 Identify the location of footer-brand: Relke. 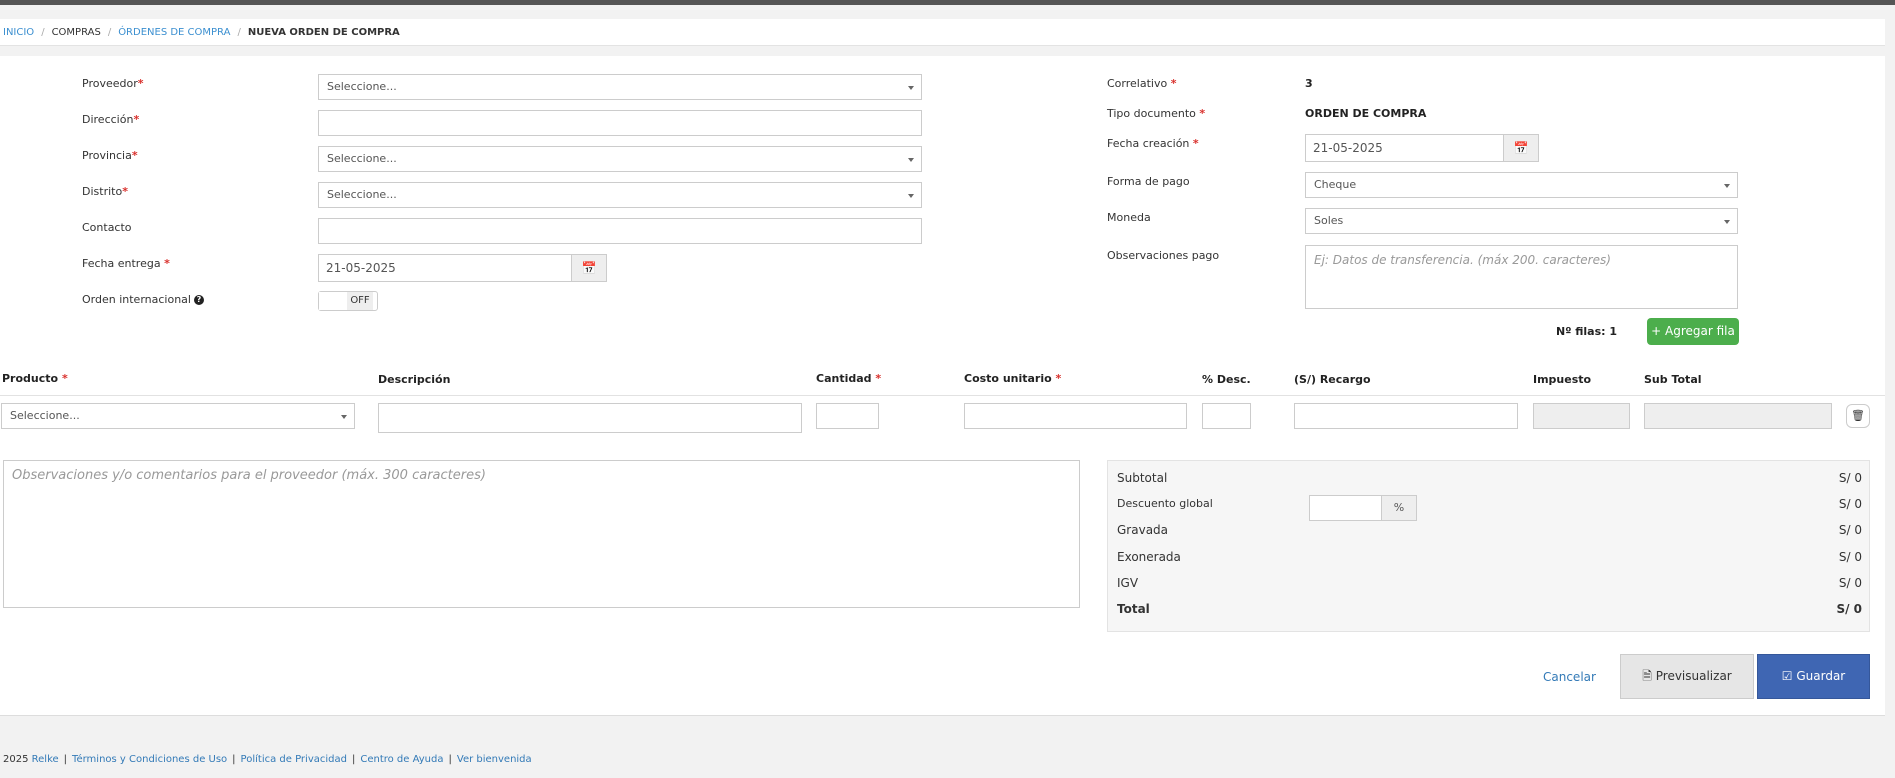
(45, 759).